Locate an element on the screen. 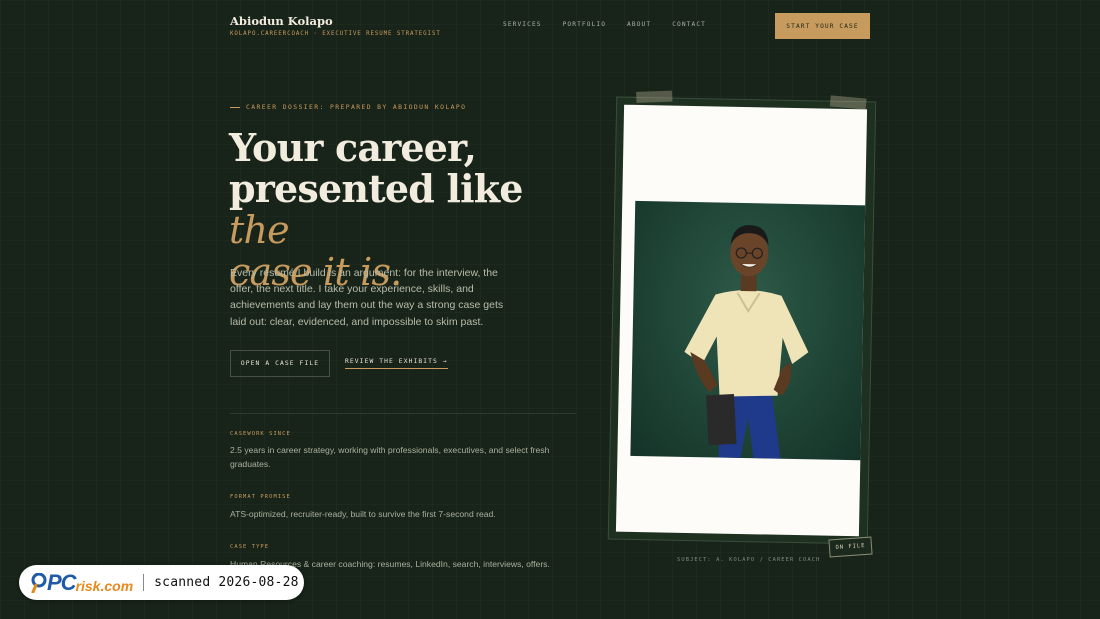 The image size is (1100, 619). scan-watermark-badge: PC risk.com scanned 2026-08-28 is located at coordinates (161, 582).